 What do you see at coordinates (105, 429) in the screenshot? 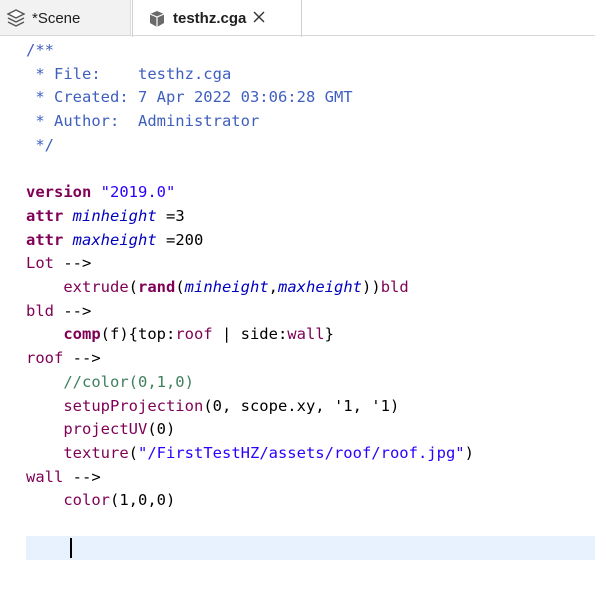
I see `code-token: projectUV` at bounding box center [105, 429].